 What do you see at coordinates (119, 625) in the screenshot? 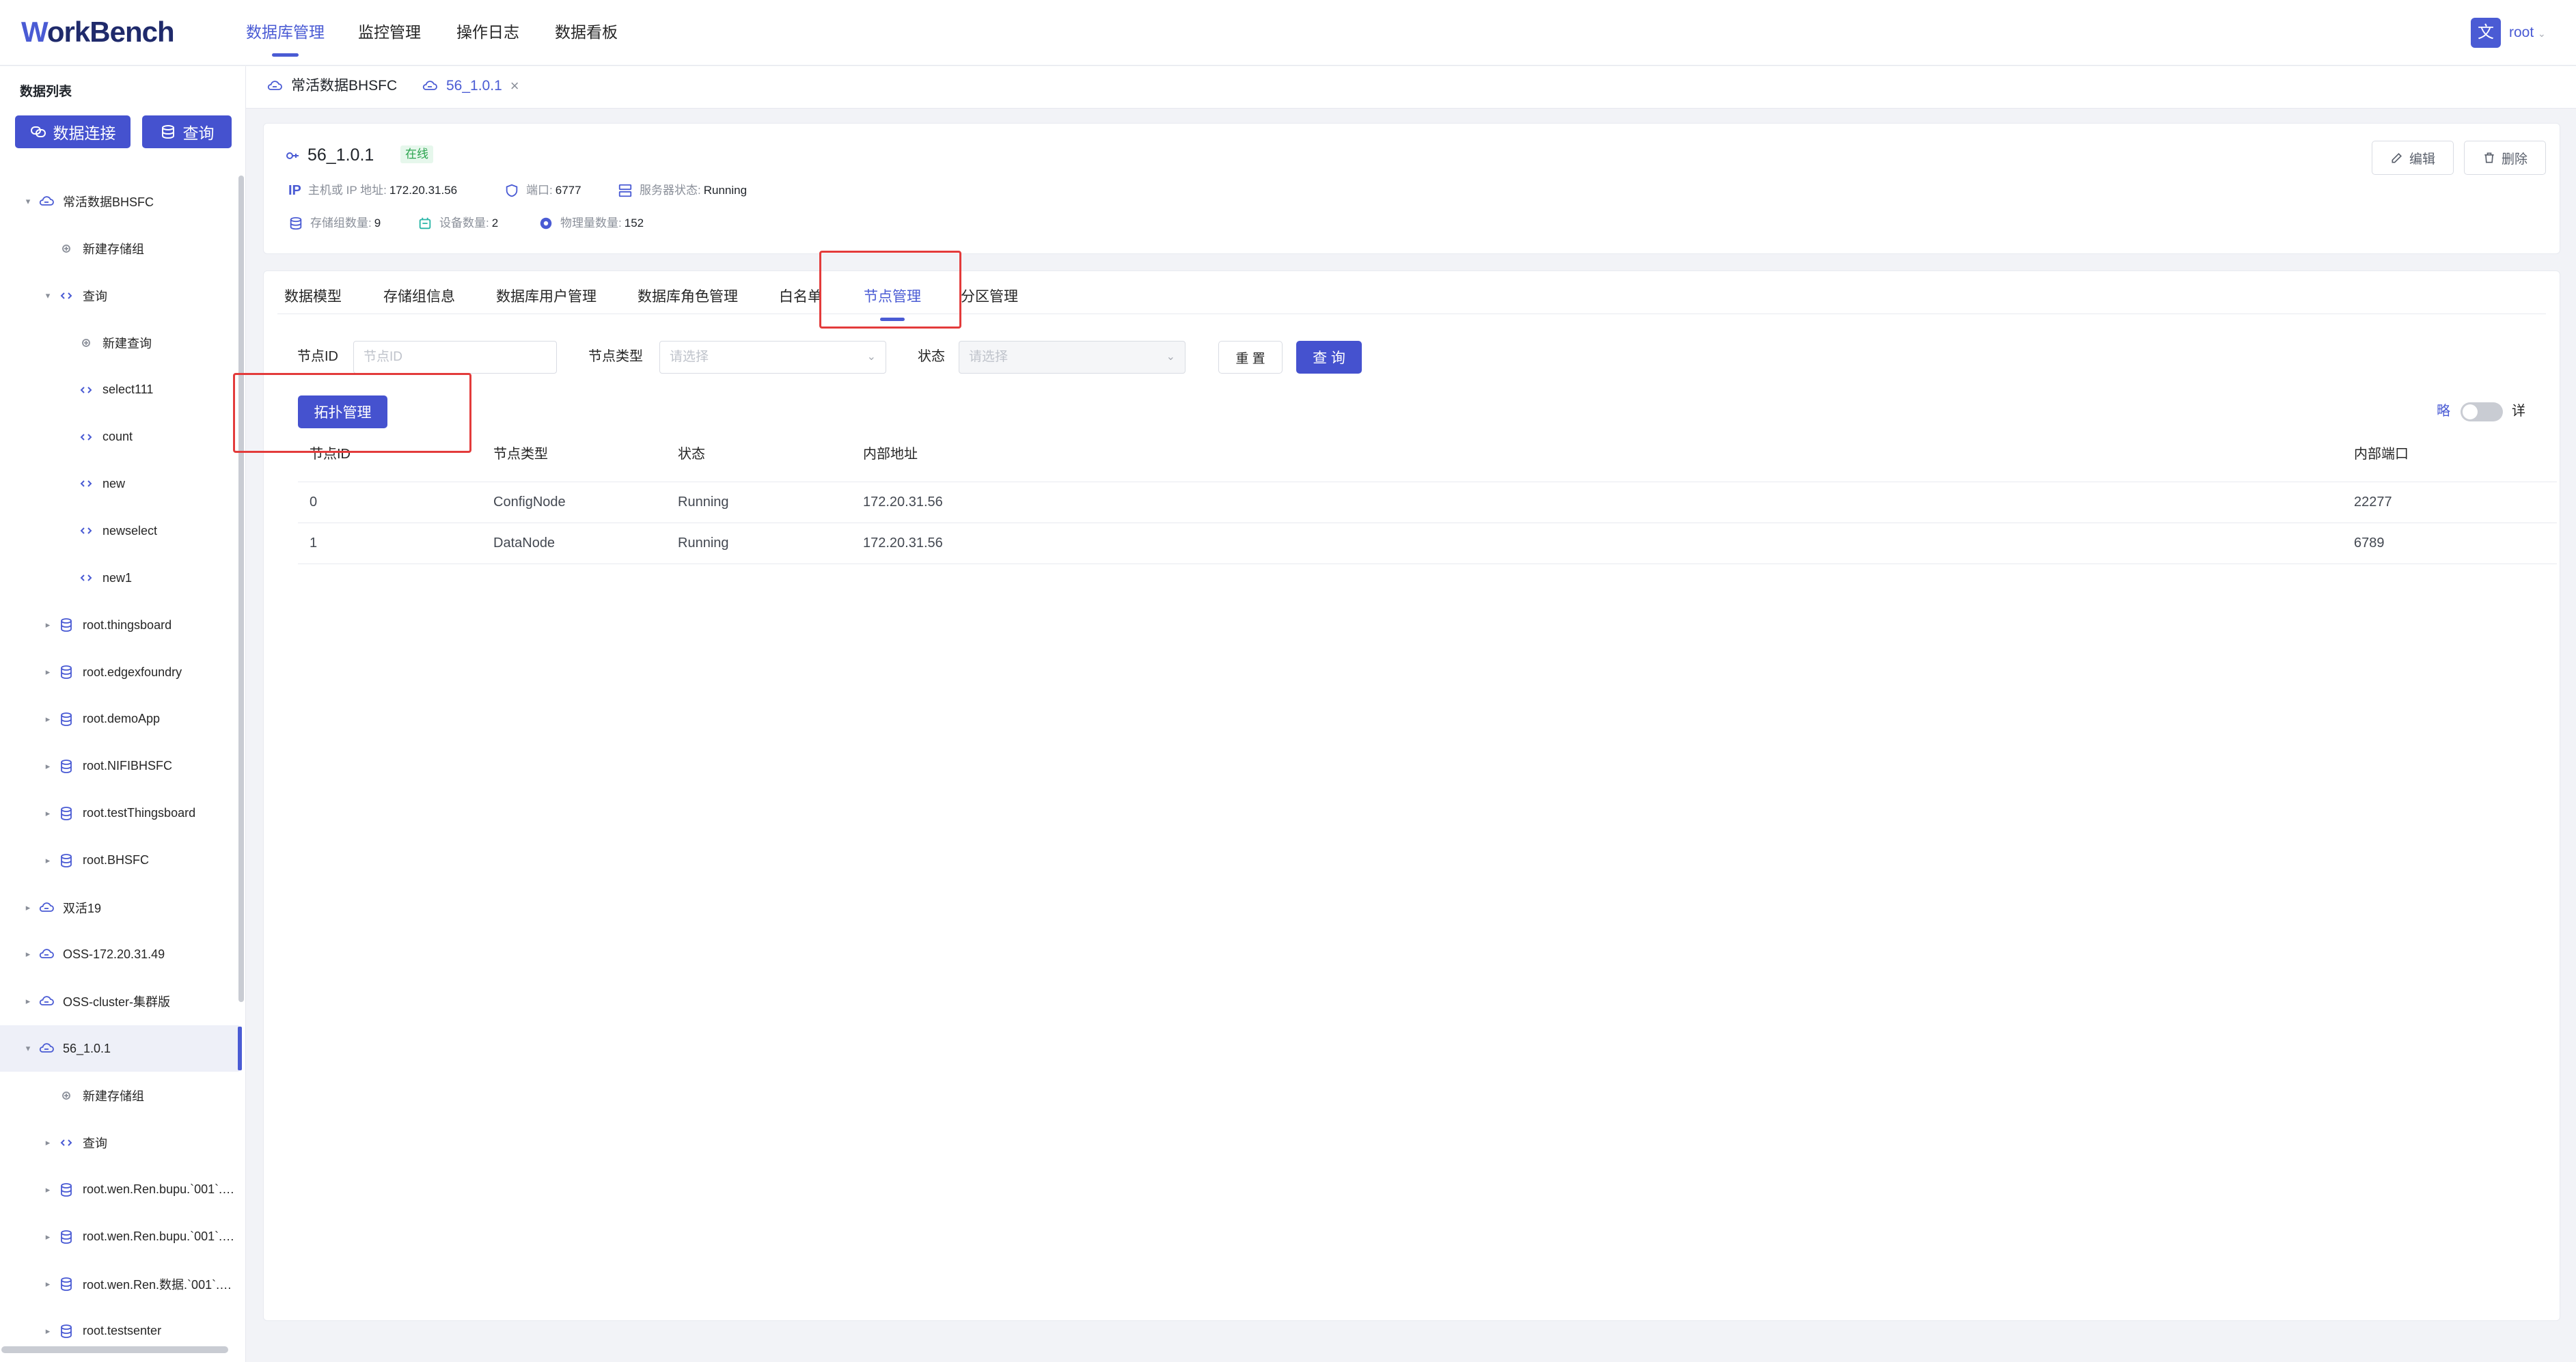
I see `sidebar-tree-item: ▸ root.thingsboard` at bounding box center [119, 625].